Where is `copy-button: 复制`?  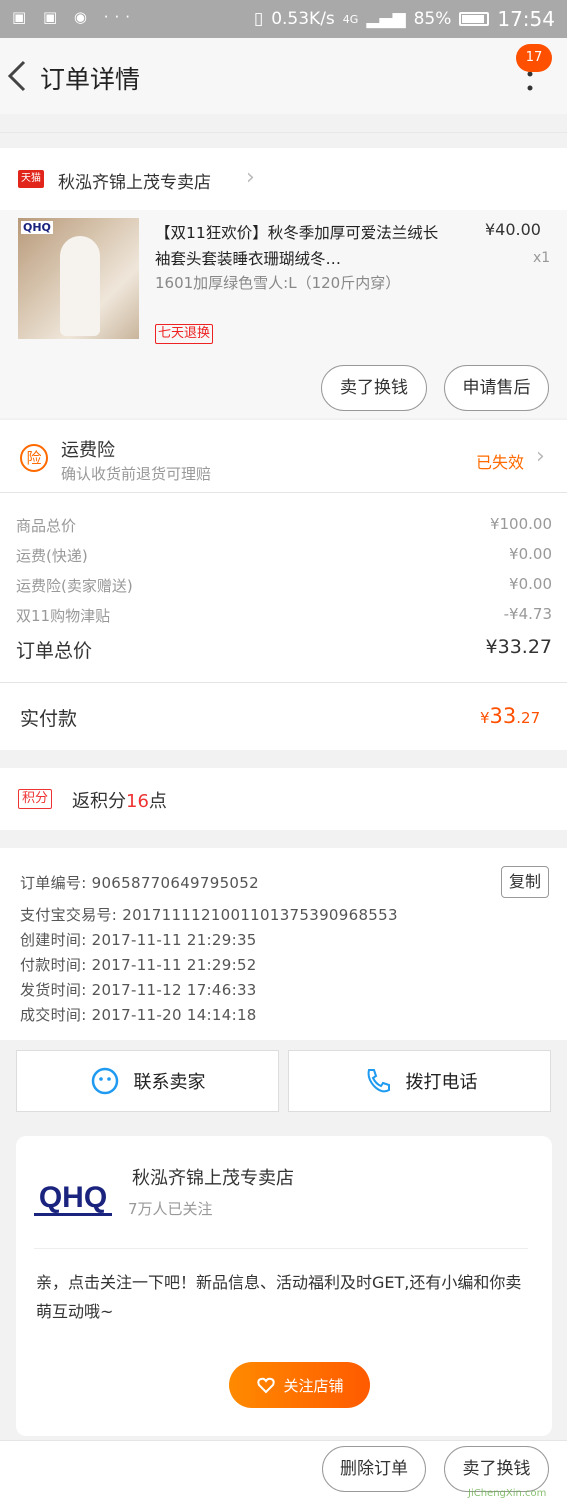 copy-button: 复制 is located at coordinates (525, 882).